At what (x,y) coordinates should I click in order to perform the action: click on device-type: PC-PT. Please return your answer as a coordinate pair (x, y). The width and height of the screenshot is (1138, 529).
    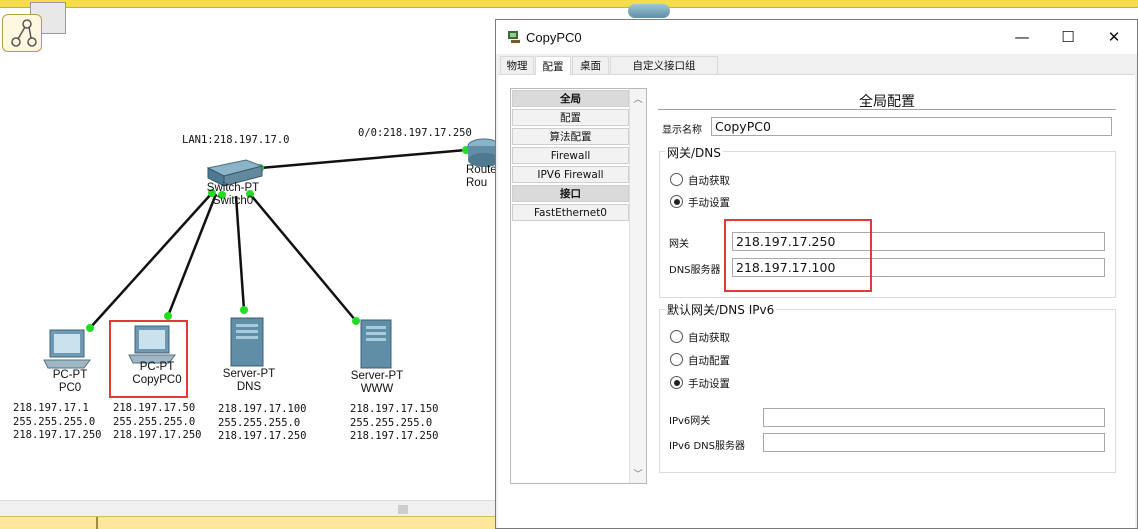
    Looking at the image, I should click on (70, 375).